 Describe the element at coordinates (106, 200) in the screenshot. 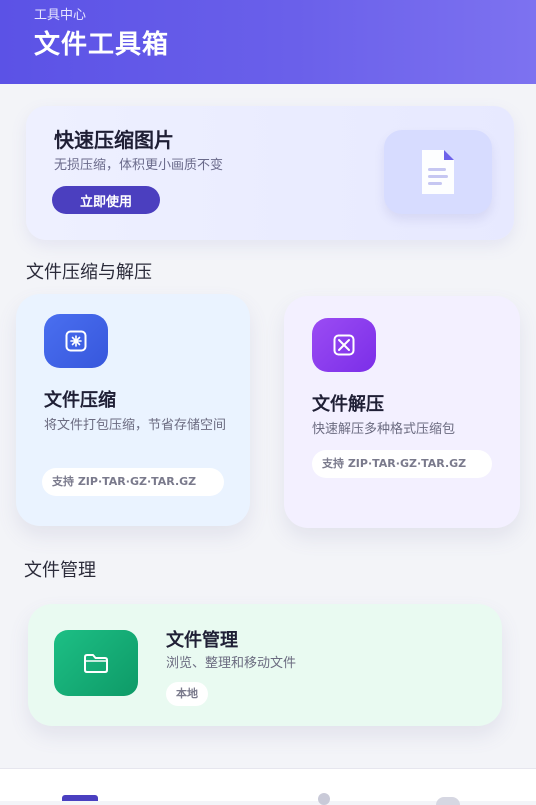

I see `use-now-button: 立即使用` at that location.